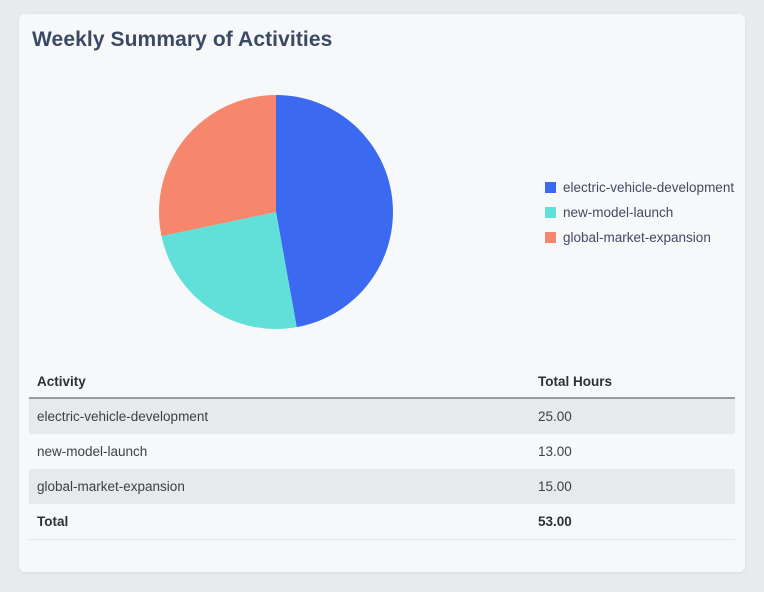 The width and height of the screenshot is (764, 592). What do you see at coordinates (618, 212) in the screenshot?
I see `legend-item-label: new-model-launch` at bounding box center [618, 212].